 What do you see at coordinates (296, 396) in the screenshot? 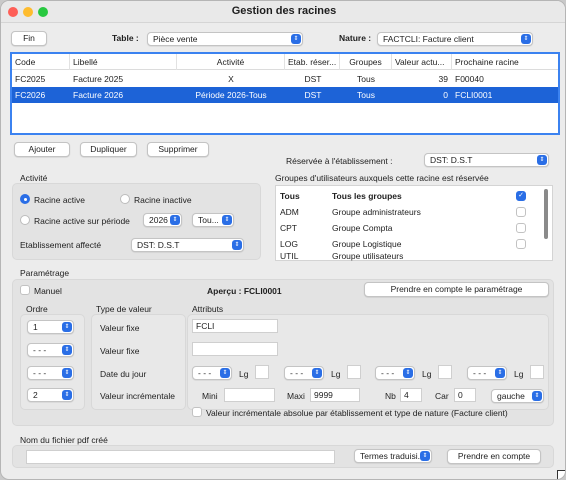
I see `maxi-label: Maxi` at bounding box center [296, 396].